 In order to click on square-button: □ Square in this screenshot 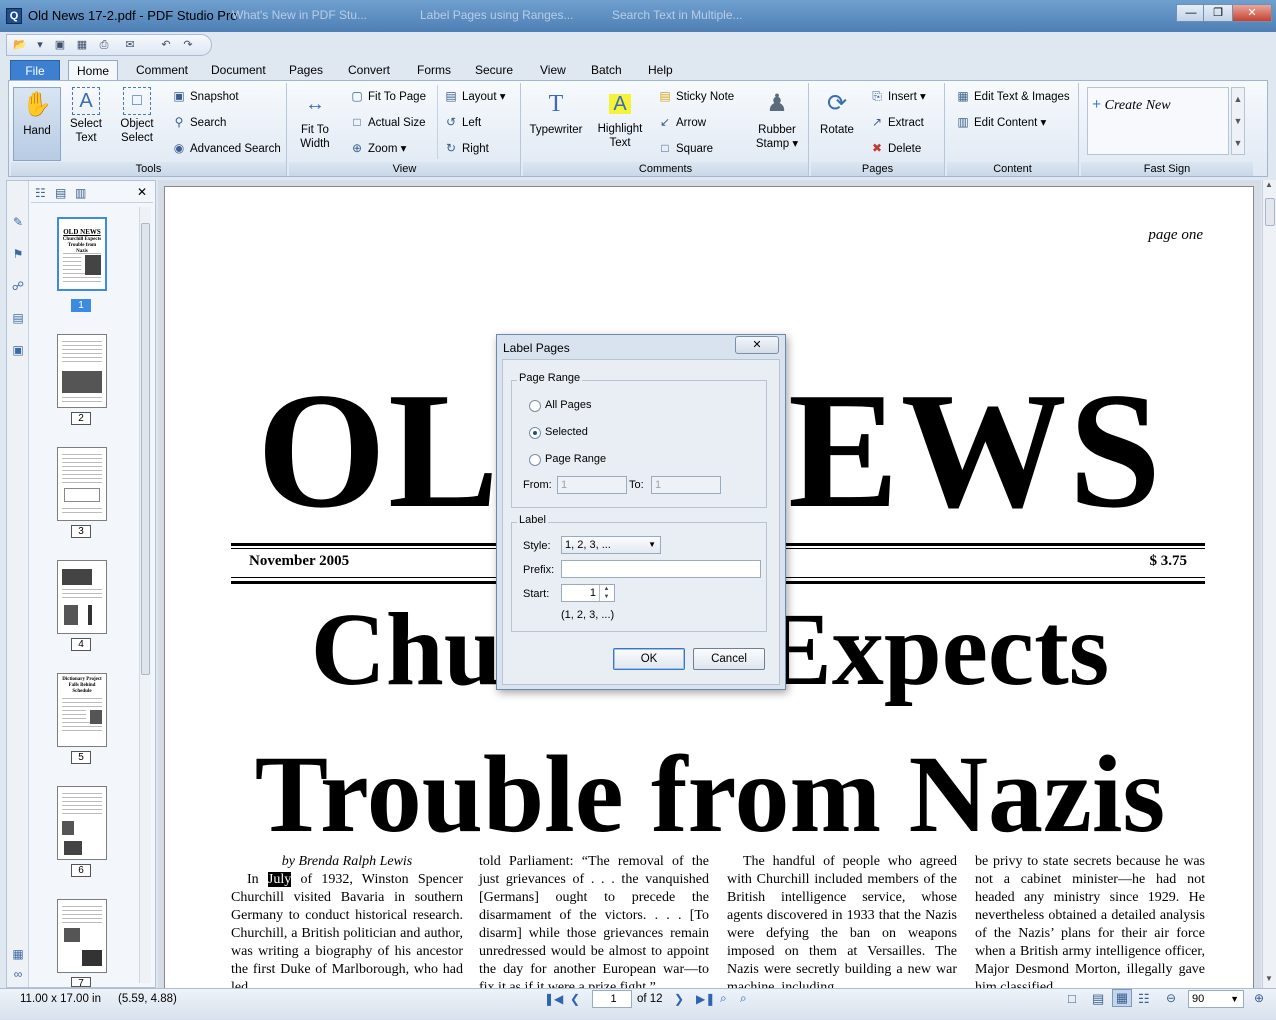, I will do `click(685, 148)`.